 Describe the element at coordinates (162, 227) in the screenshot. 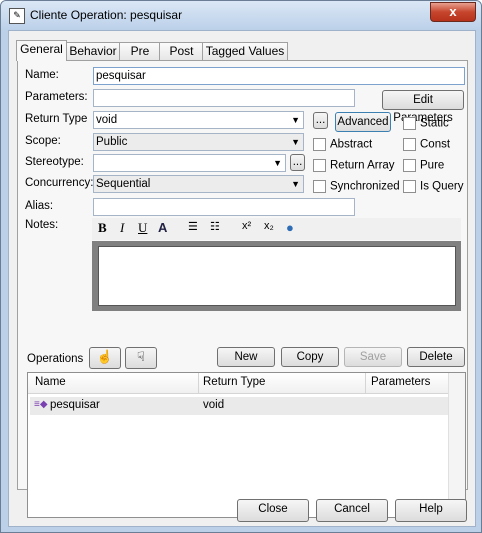

I see `font-color-icon: A` at that location.